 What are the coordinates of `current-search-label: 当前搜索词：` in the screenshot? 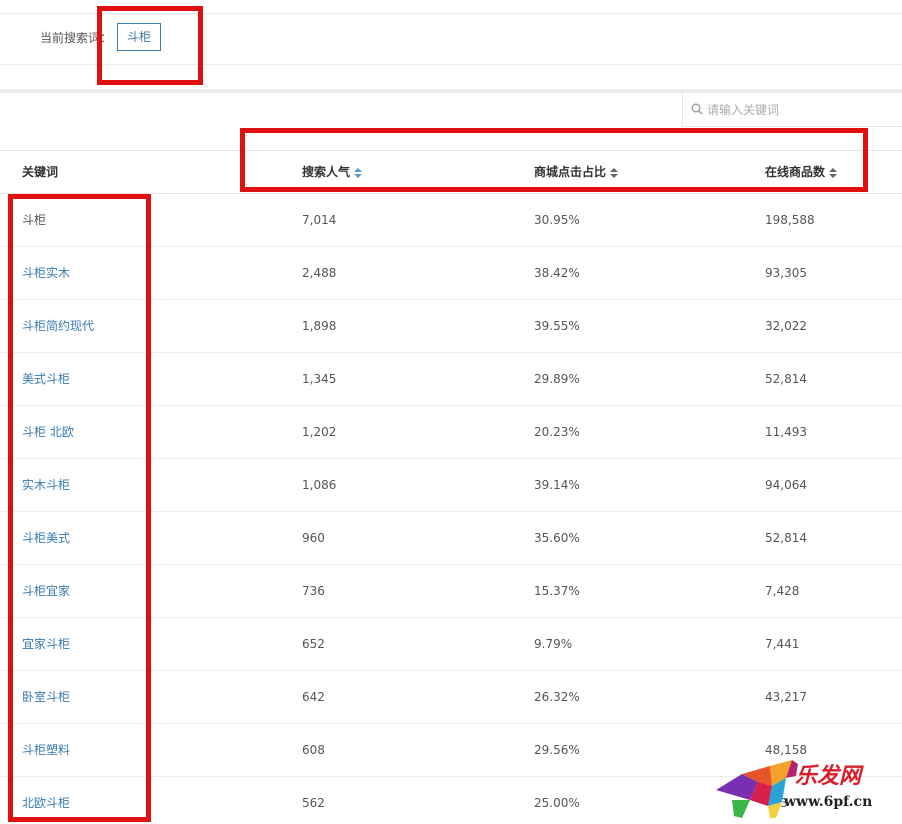 It's located at (76, 38).